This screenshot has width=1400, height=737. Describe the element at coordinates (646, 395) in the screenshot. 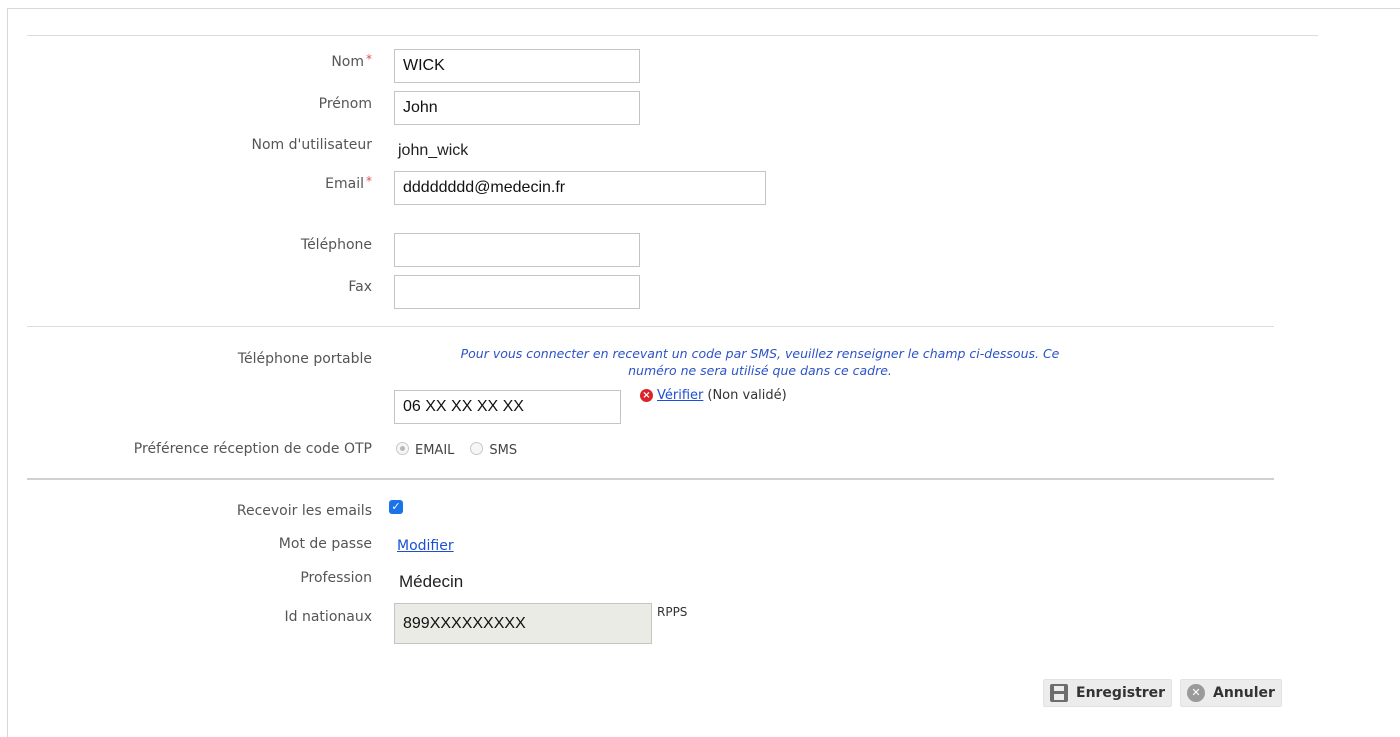

I see `error-x-icon: ×` at that location.